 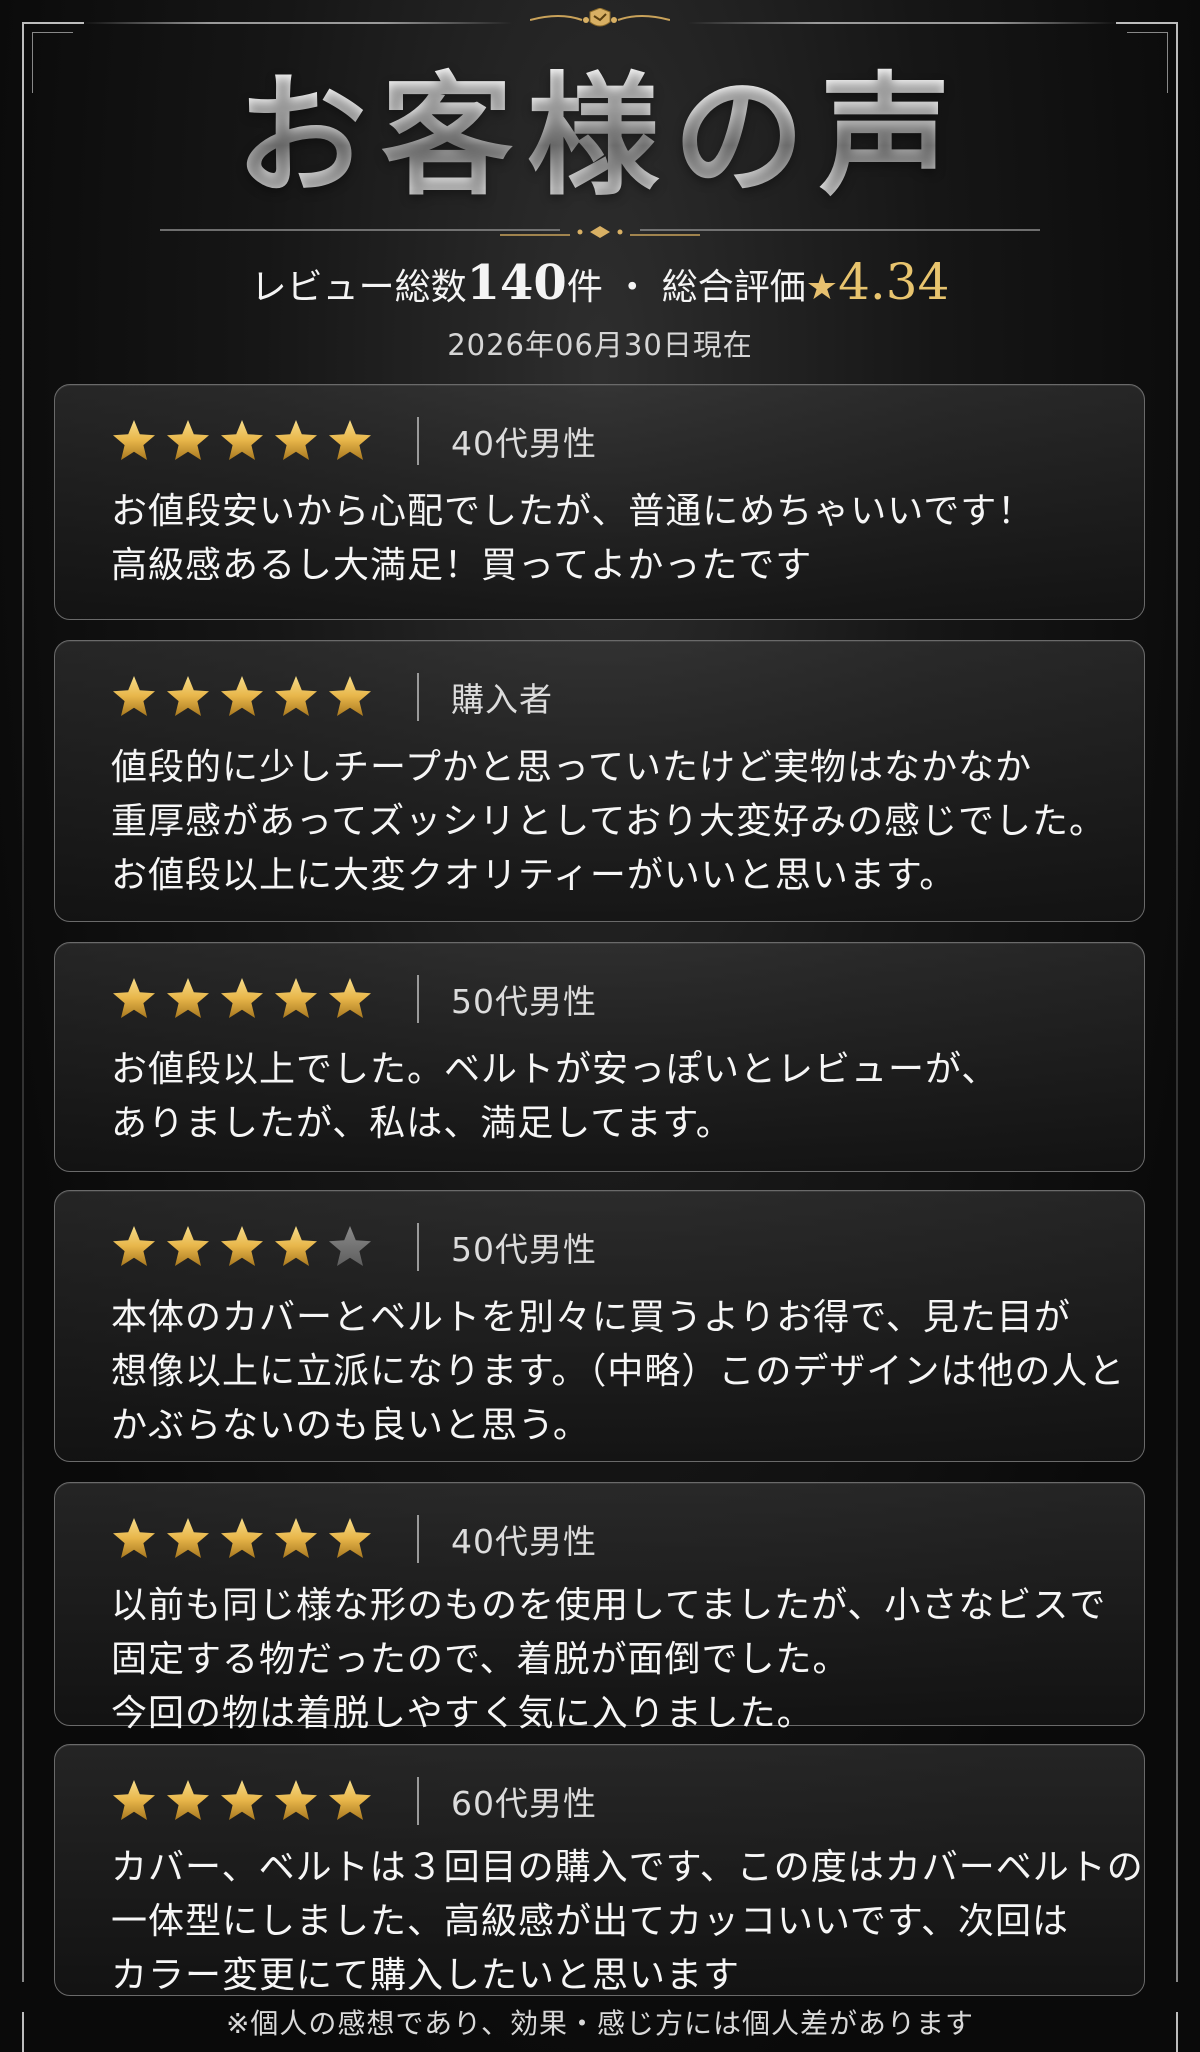 I want to click on rating-label: 総合評価, so click(x=733, y=287).